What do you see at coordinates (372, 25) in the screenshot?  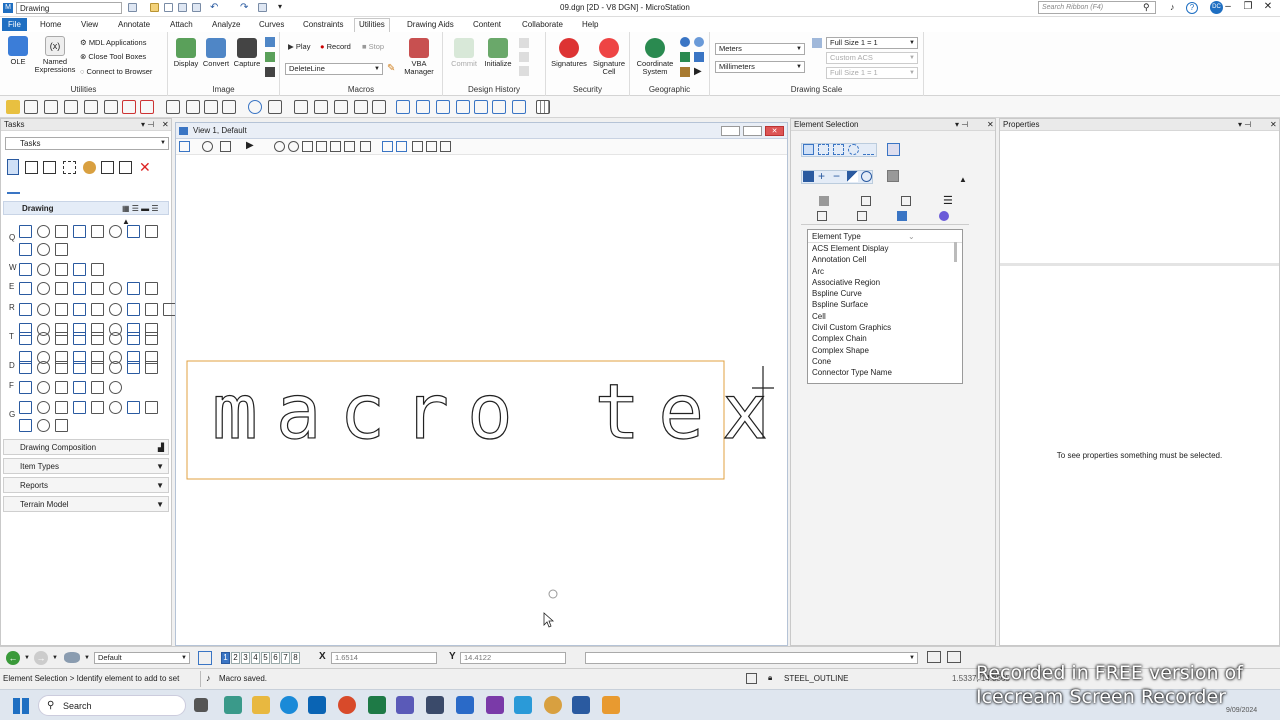 I see `tab-utilities: Utilities` at bounding box center [372, 25].